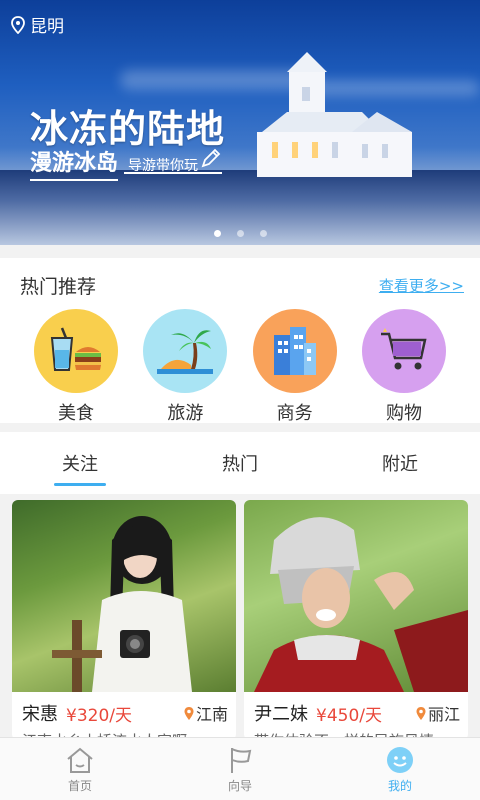 The height and width of the screenshot is (800, 480). I want to click on guide-location-label: 江南, so click(211, 714).